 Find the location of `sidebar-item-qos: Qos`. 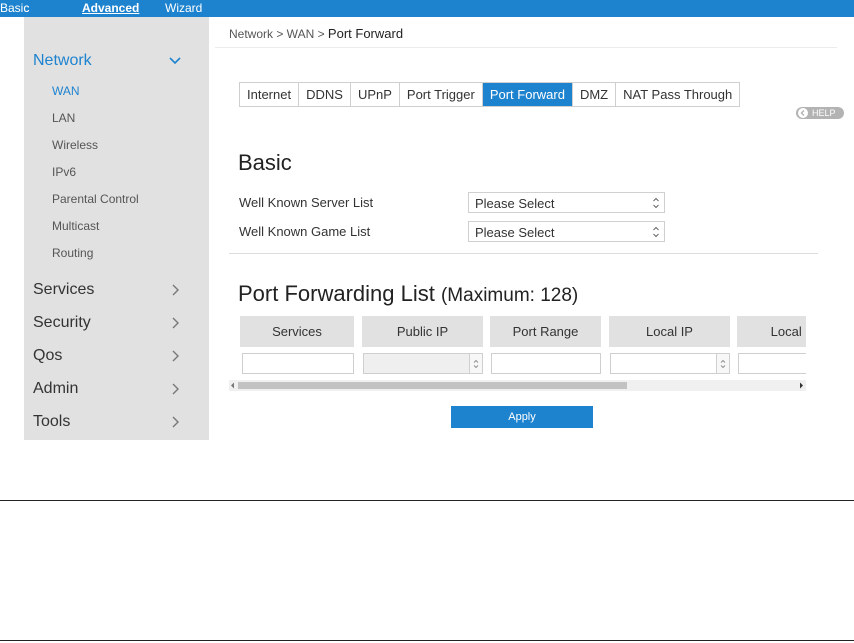

sidebar-item-qos: Qos is located at coordinates (47, 356).